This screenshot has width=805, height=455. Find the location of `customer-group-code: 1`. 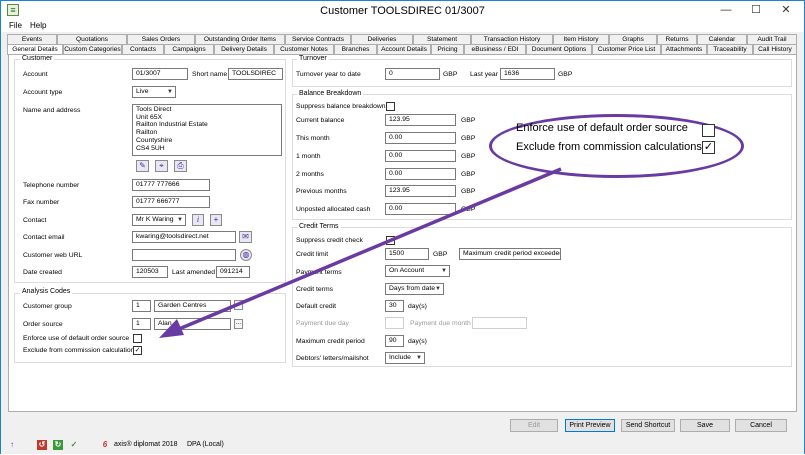

customer-group-code: 1 is located at coordinates (141, 306).